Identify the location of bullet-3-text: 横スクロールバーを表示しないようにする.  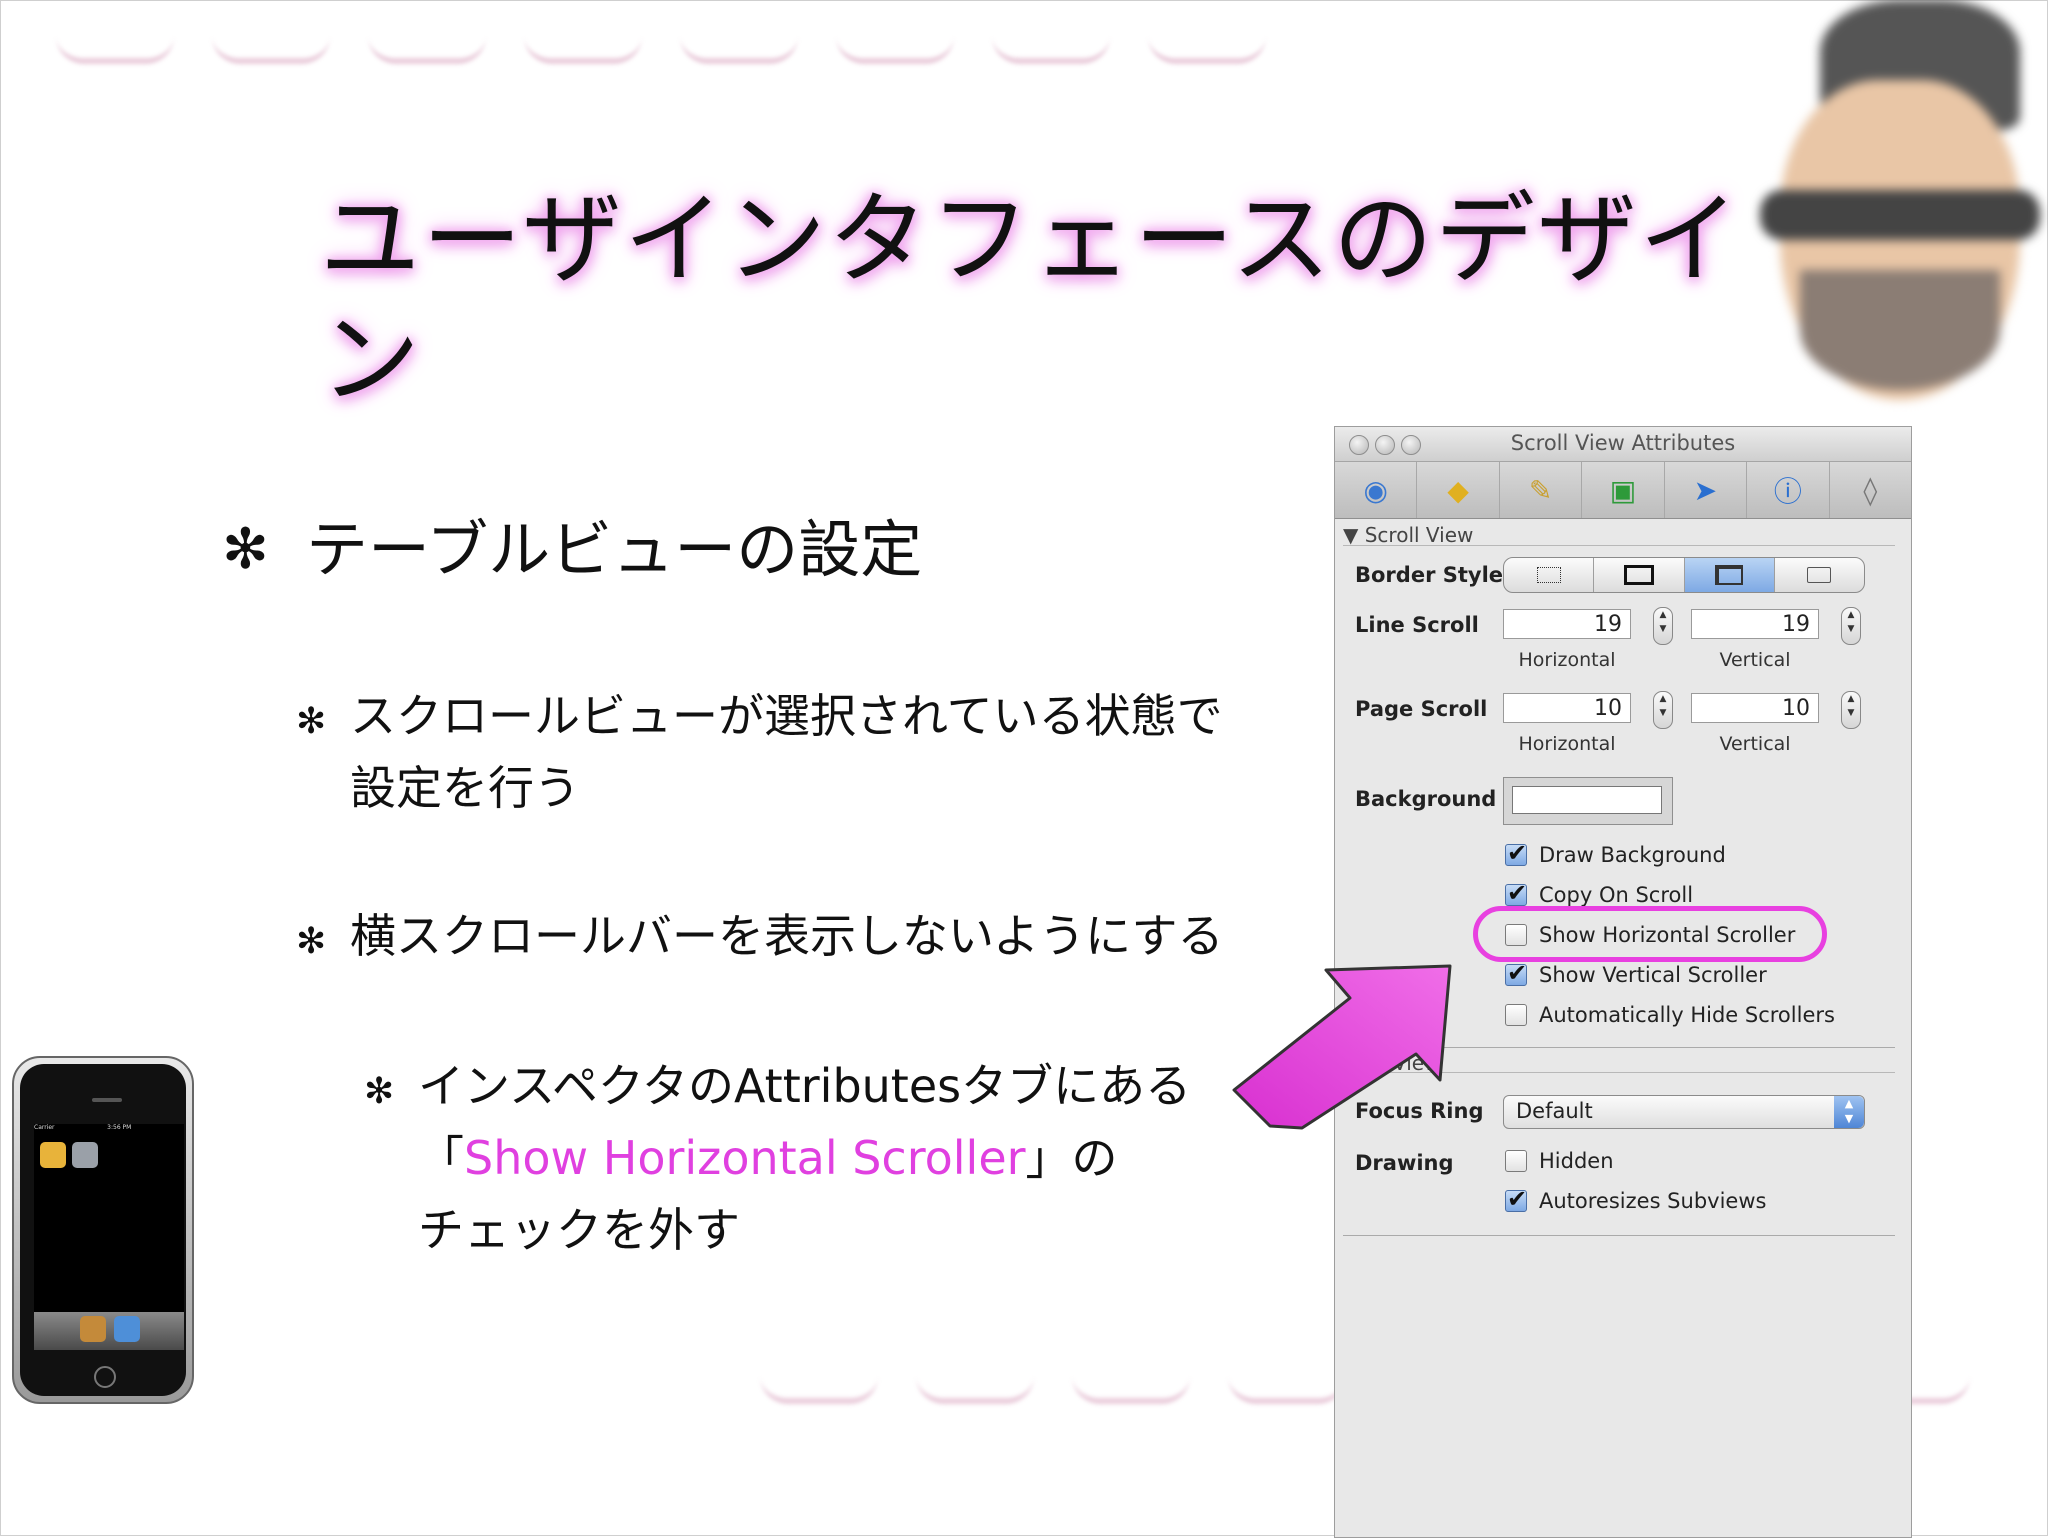
(787, 936).